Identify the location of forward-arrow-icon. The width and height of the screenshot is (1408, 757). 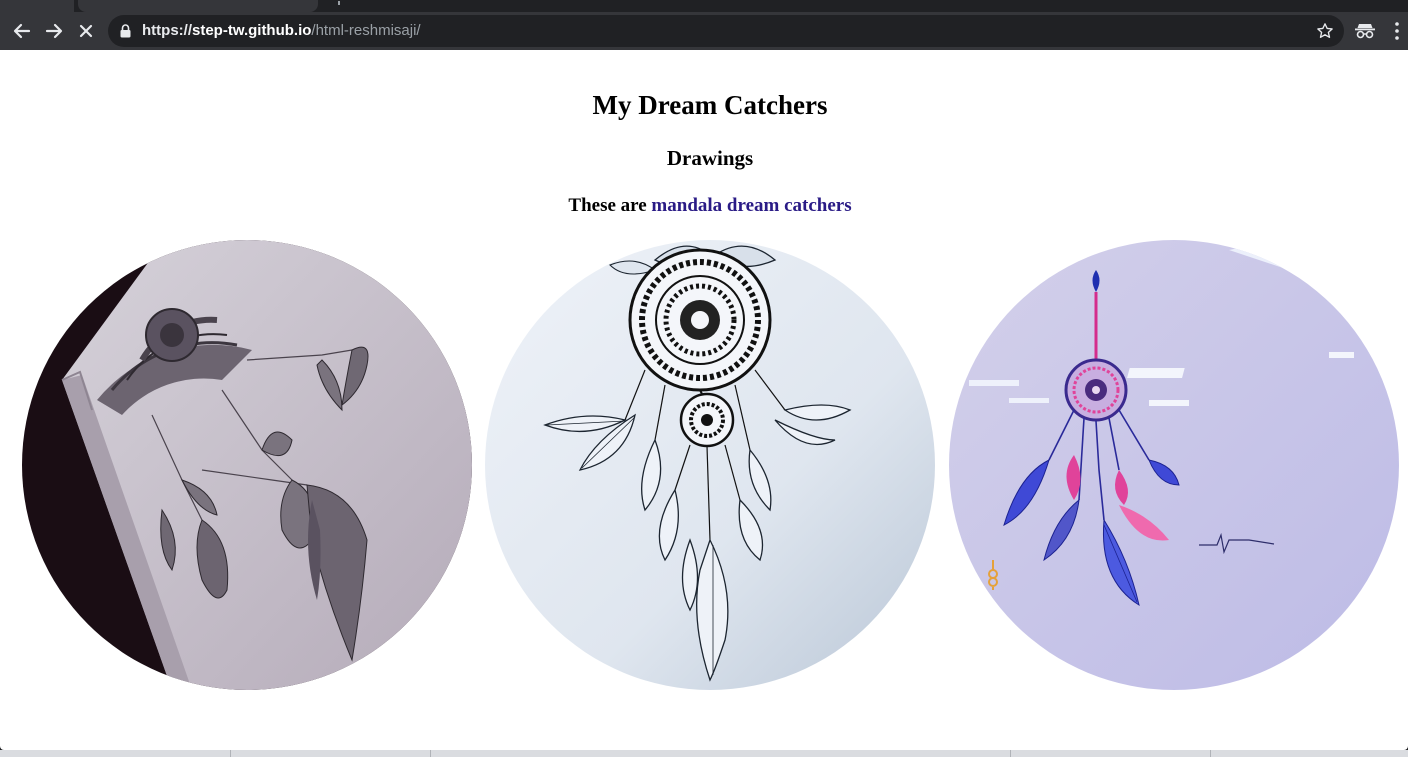
(54, 31).